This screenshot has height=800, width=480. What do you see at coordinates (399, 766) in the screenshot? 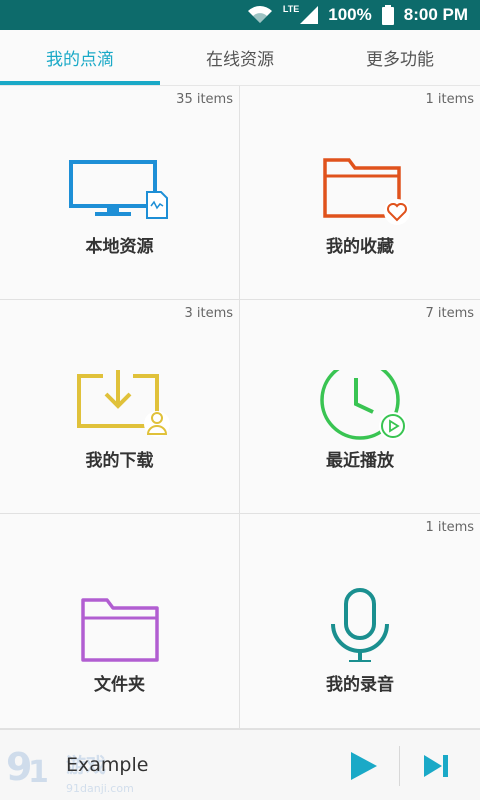
I see `divider` at bounding box center [399, 766].